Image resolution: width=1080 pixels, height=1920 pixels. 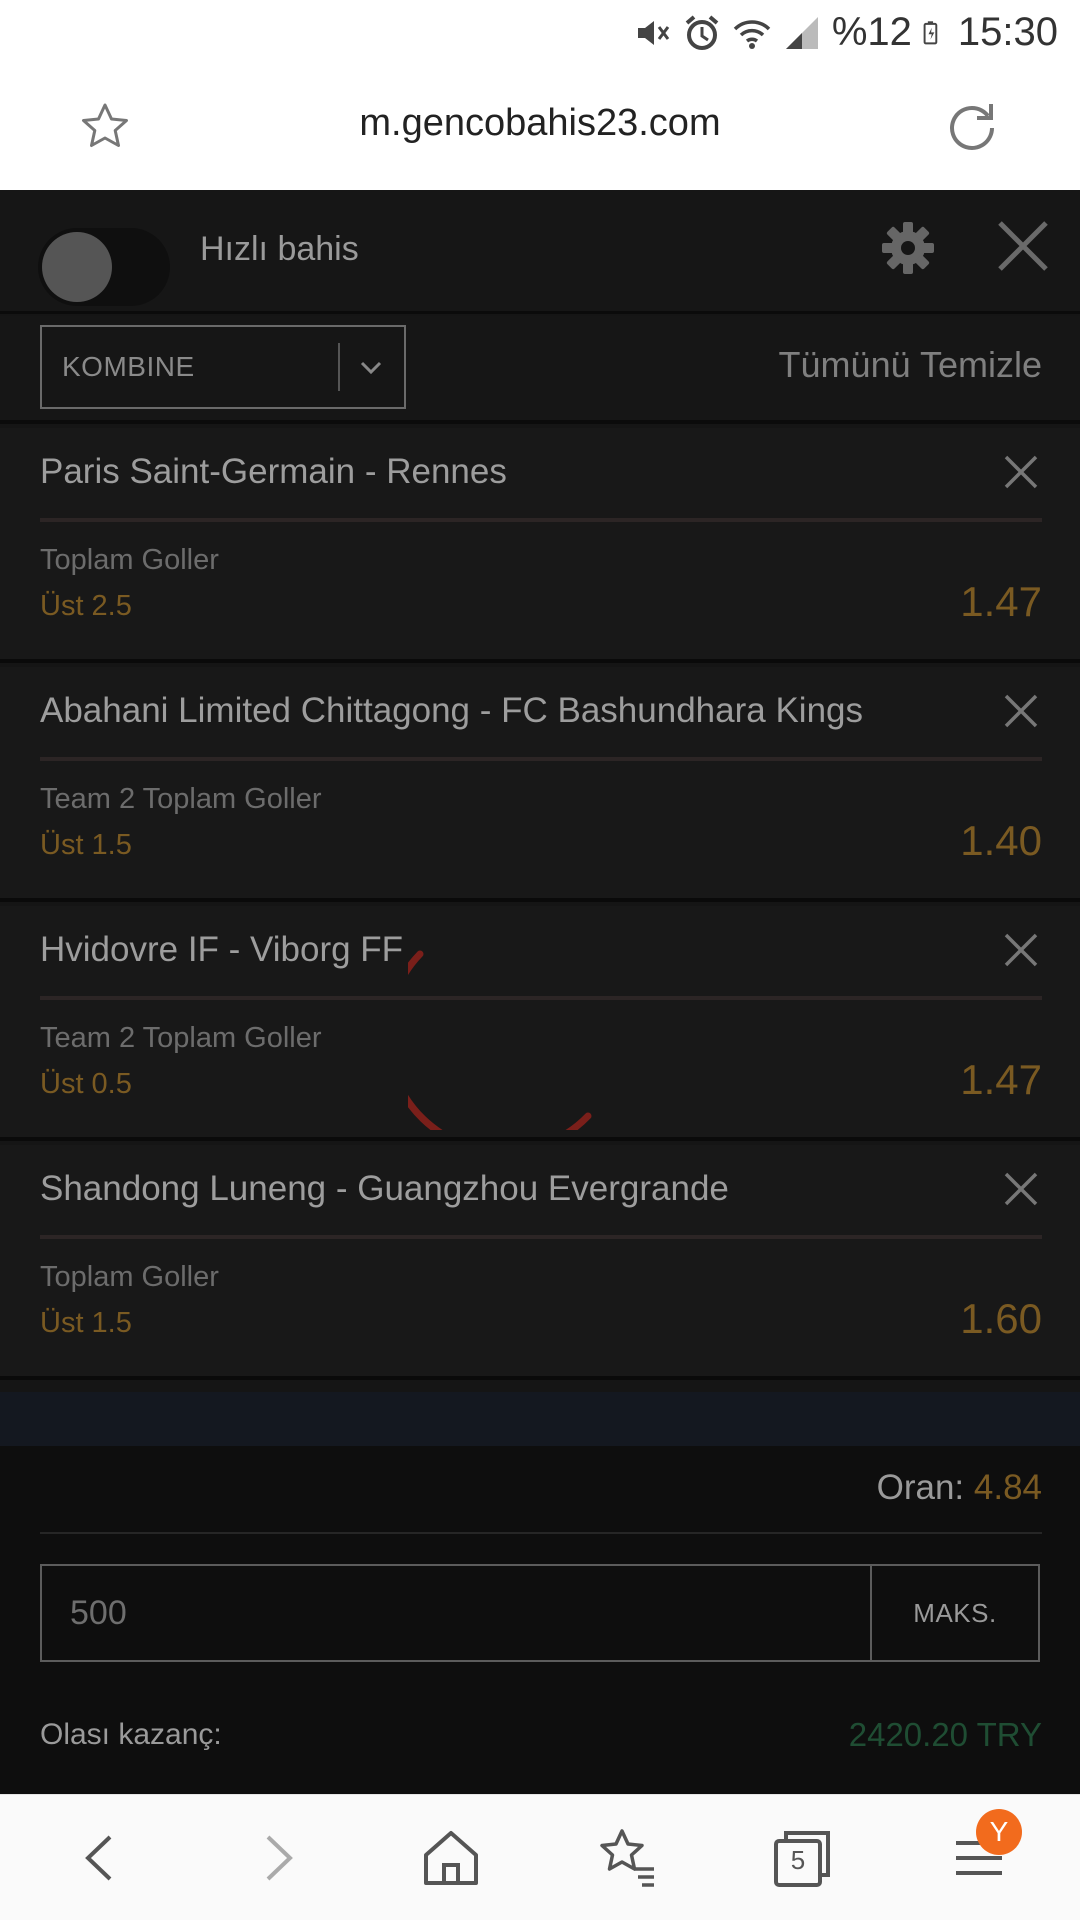 I want to click on menu-badge: Y, so click(x=999, y=1832).